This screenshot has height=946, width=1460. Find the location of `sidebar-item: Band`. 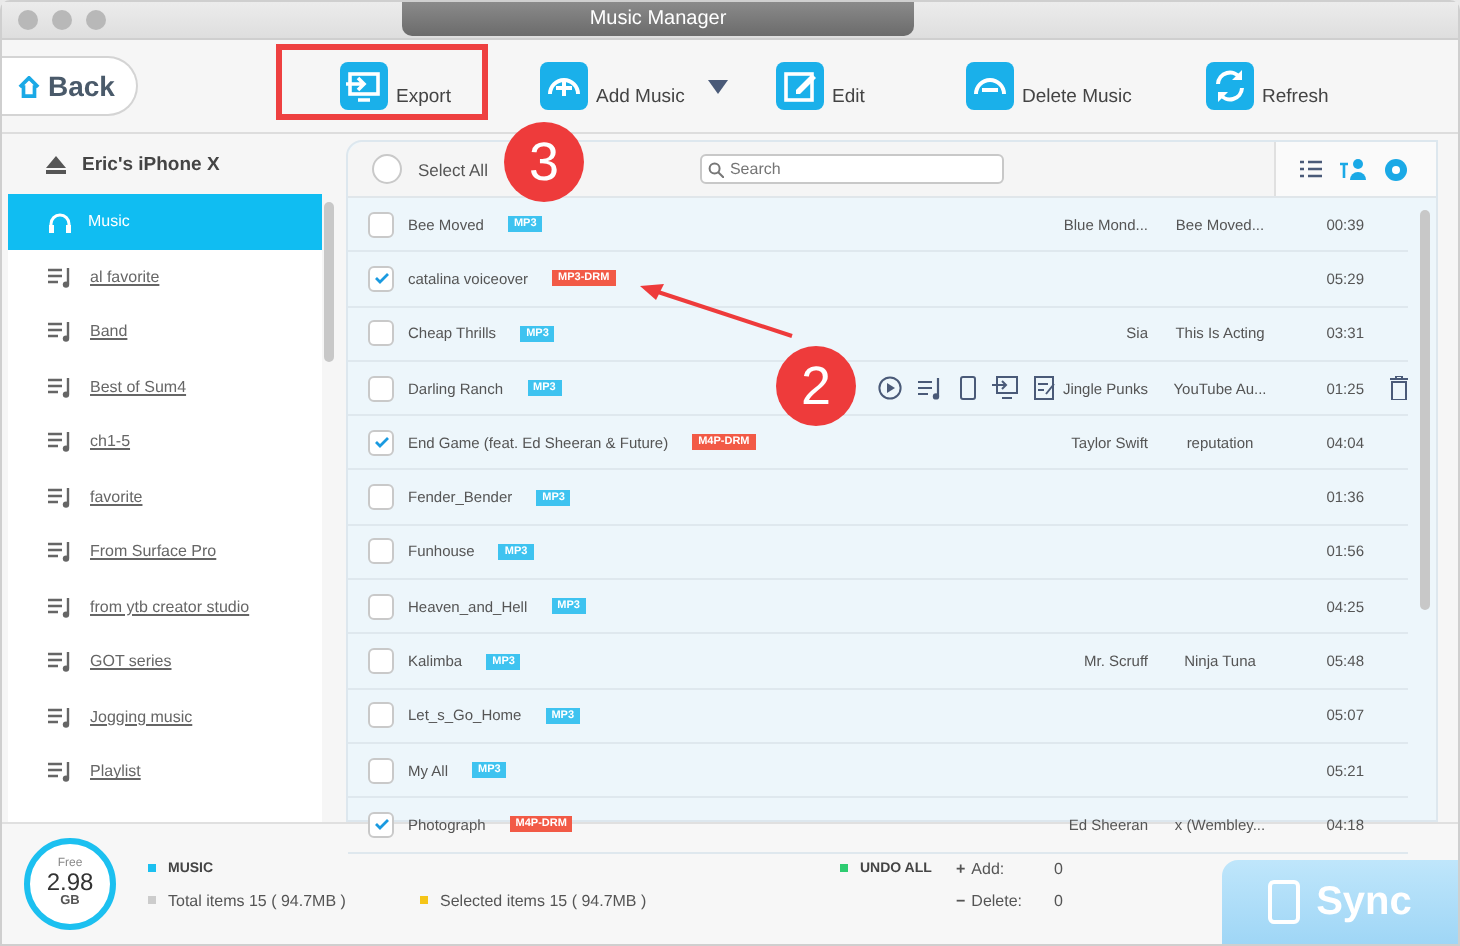

sidebar-item: Band is located at coordinates (165, 332).